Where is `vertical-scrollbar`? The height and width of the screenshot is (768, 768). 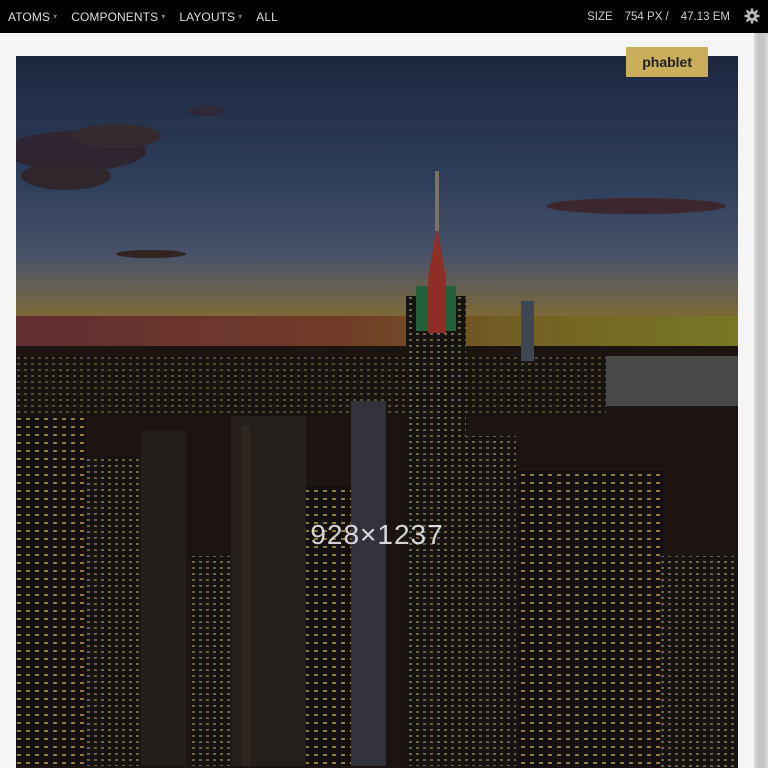
vertical-scrollbar is located at coordinates (761, 400).